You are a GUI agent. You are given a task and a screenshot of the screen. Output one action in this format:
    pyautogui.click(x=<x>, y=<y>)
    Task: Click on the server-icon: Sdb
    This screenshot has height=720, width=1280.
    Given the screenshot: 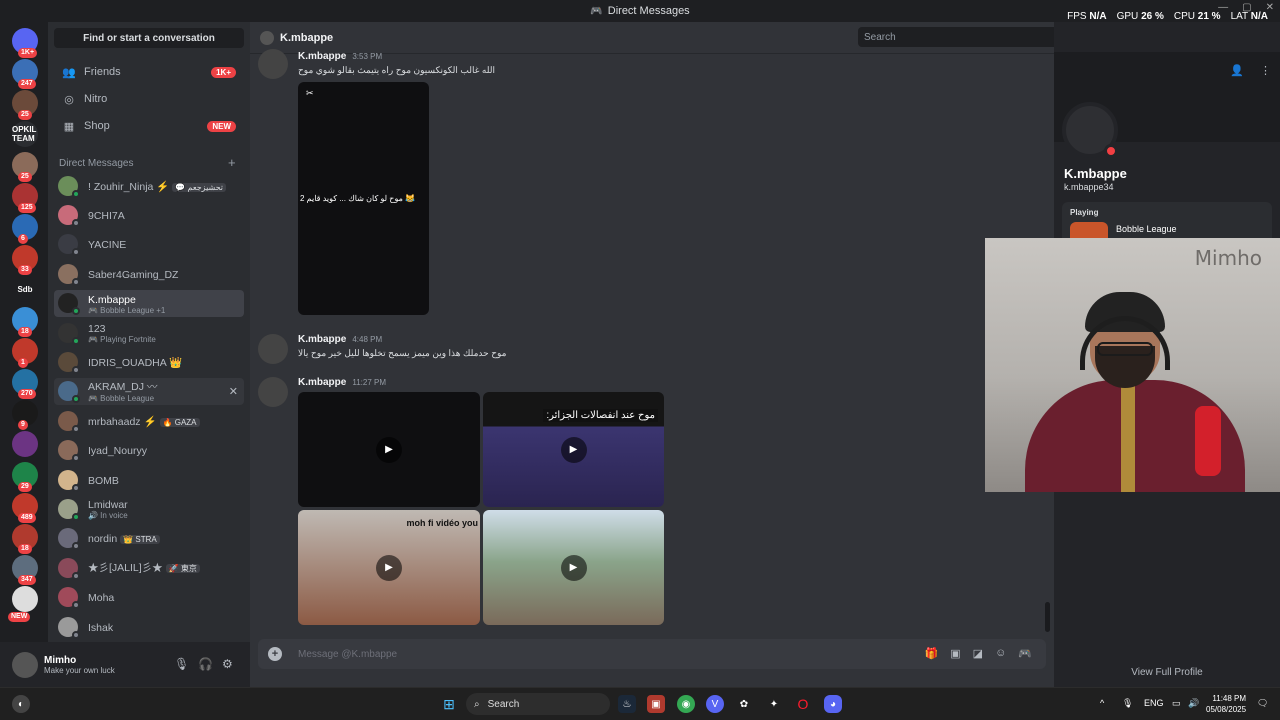 What is the action you would take?
    pyautogui.click(x=25, y=289)
    